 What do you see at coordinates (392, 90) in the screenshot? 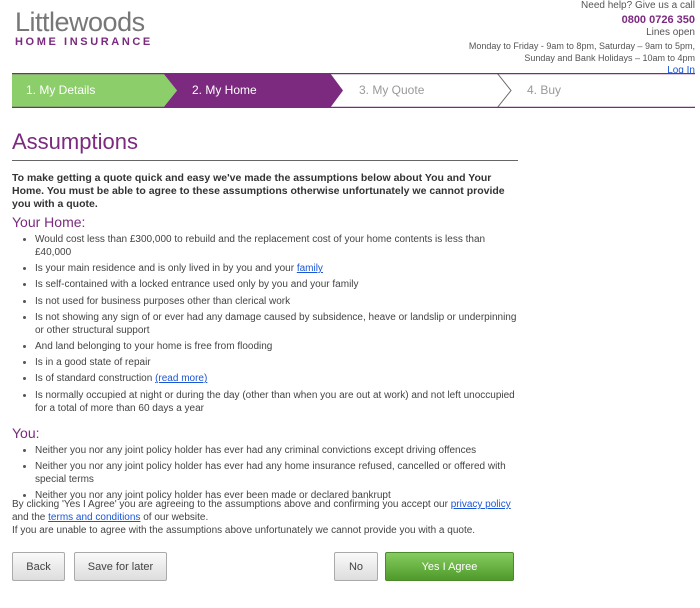
I see `step-my-quote: 3. My Quote` at bounding box center [392, 90].